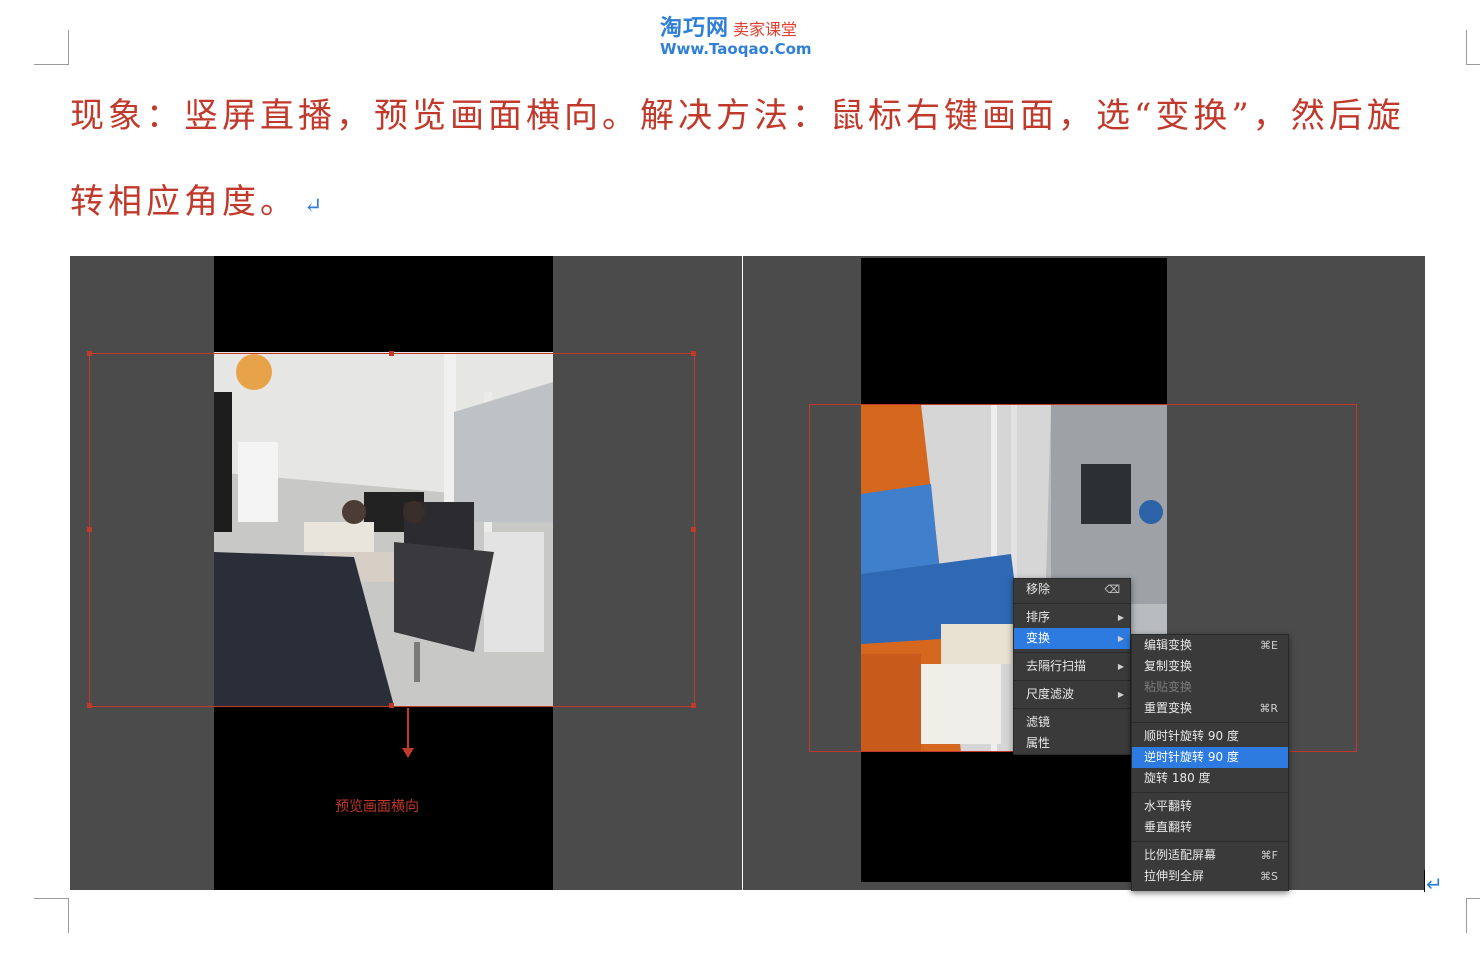  What do you see at coordinates (1072, 638) in the screenshot?
I see `menu-item-transform: 变换 ▶` at bounding box center [1072, 638].